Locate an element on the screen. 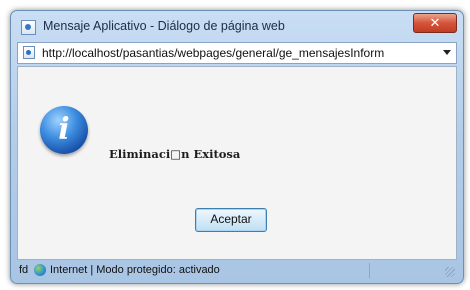  status-bar: fd Internet | Modo protegido: activado is located at coordinates (237, 270).